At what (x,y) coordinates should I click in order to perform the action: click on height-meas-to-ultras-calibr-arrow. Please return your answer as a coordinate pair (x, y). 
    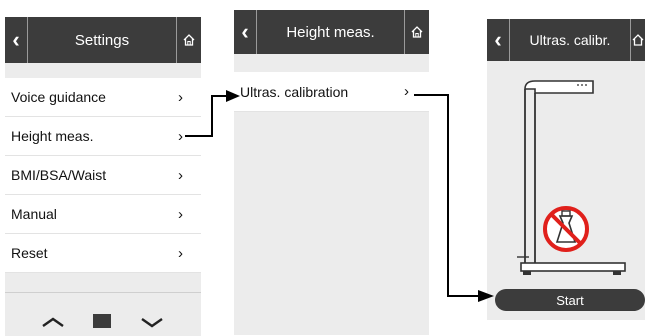
    Looking at the image, I should click on (454, 198).